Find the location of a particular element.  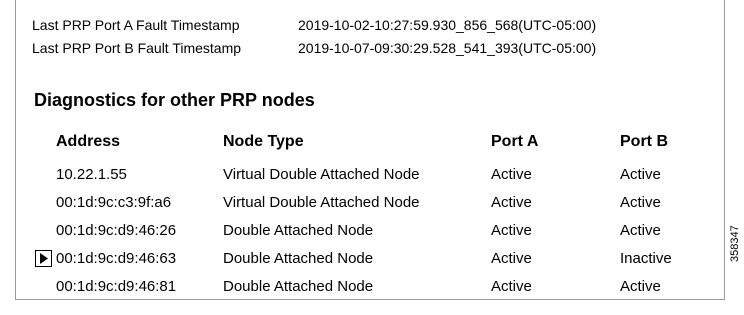

row-selector-arrow-icon is located at coordinates (43, 258).